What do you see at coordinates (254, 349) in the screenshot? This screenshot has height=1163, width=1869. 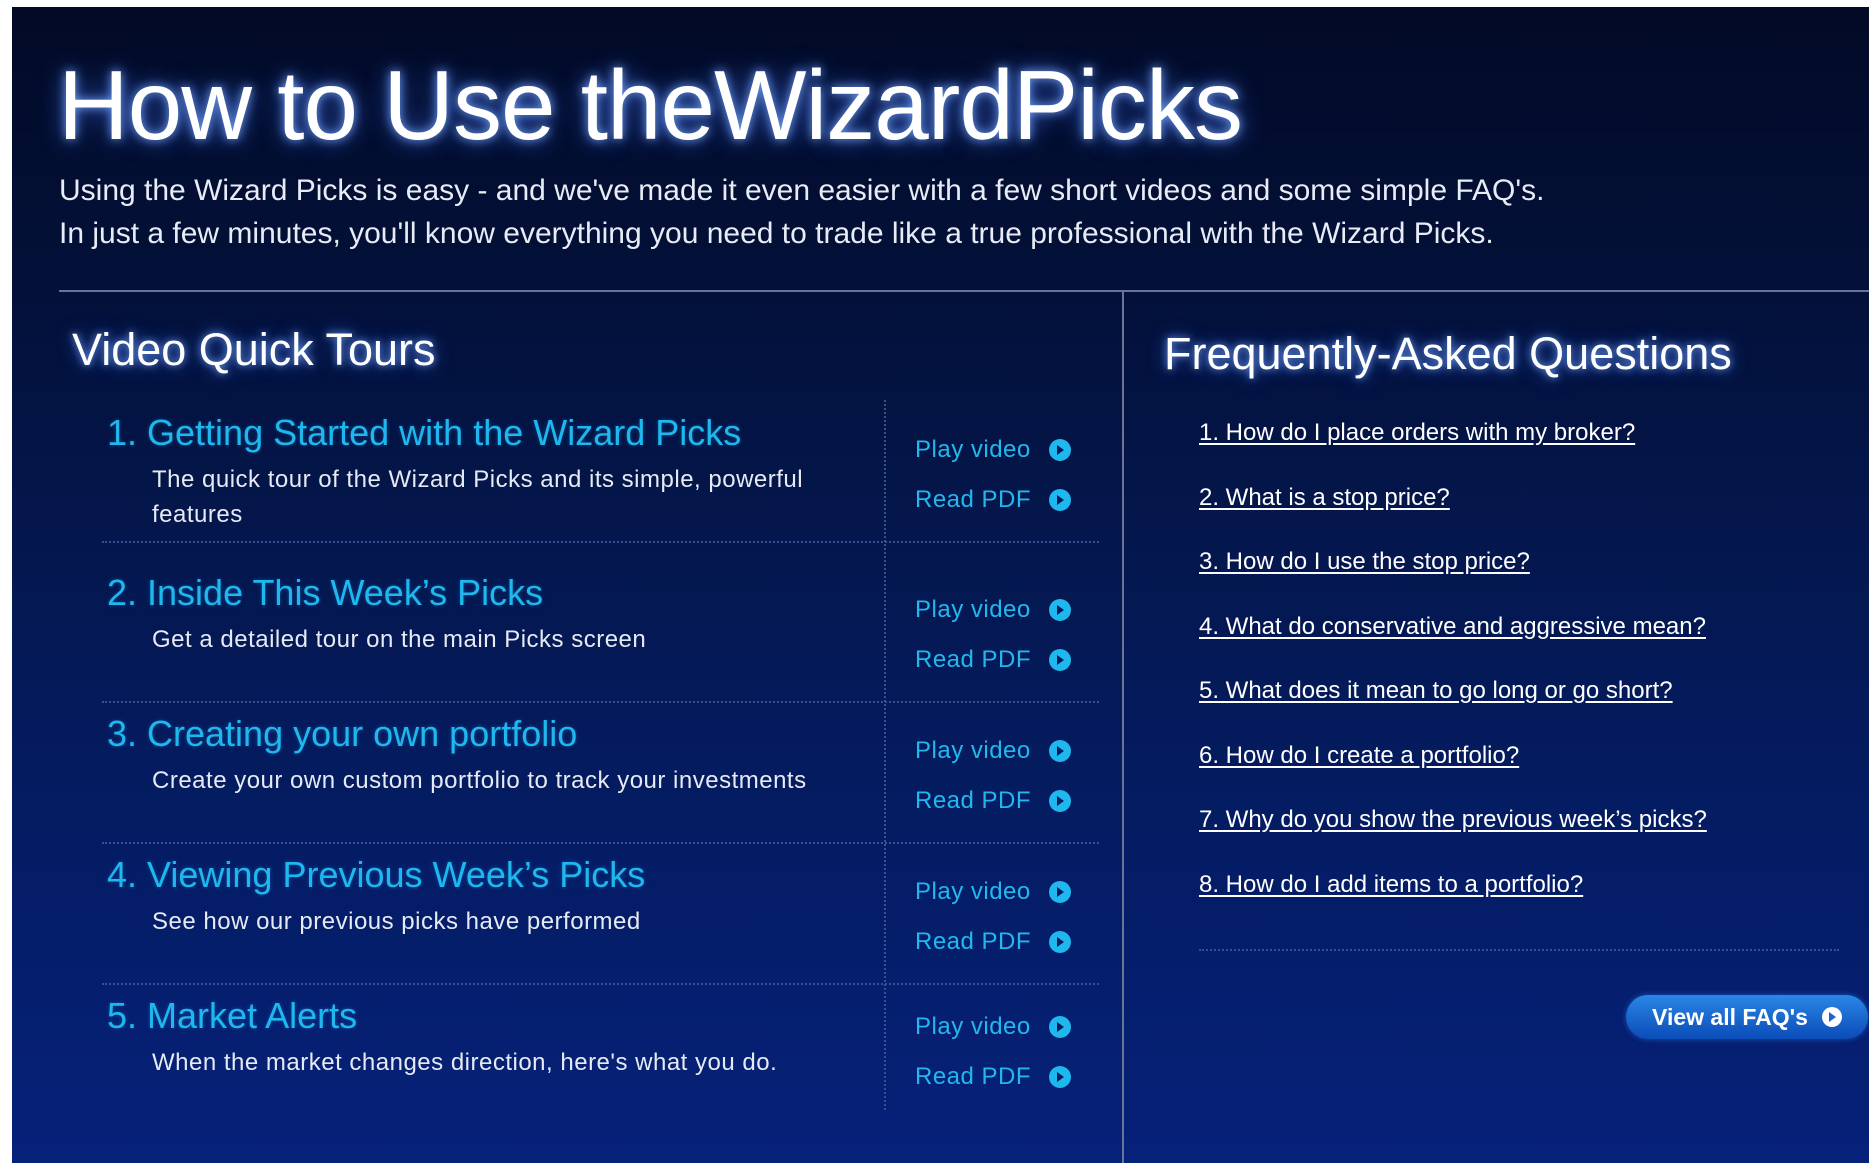 I see `video-tours-heading: Video Quick Tours` at bounding box center [254, 349].